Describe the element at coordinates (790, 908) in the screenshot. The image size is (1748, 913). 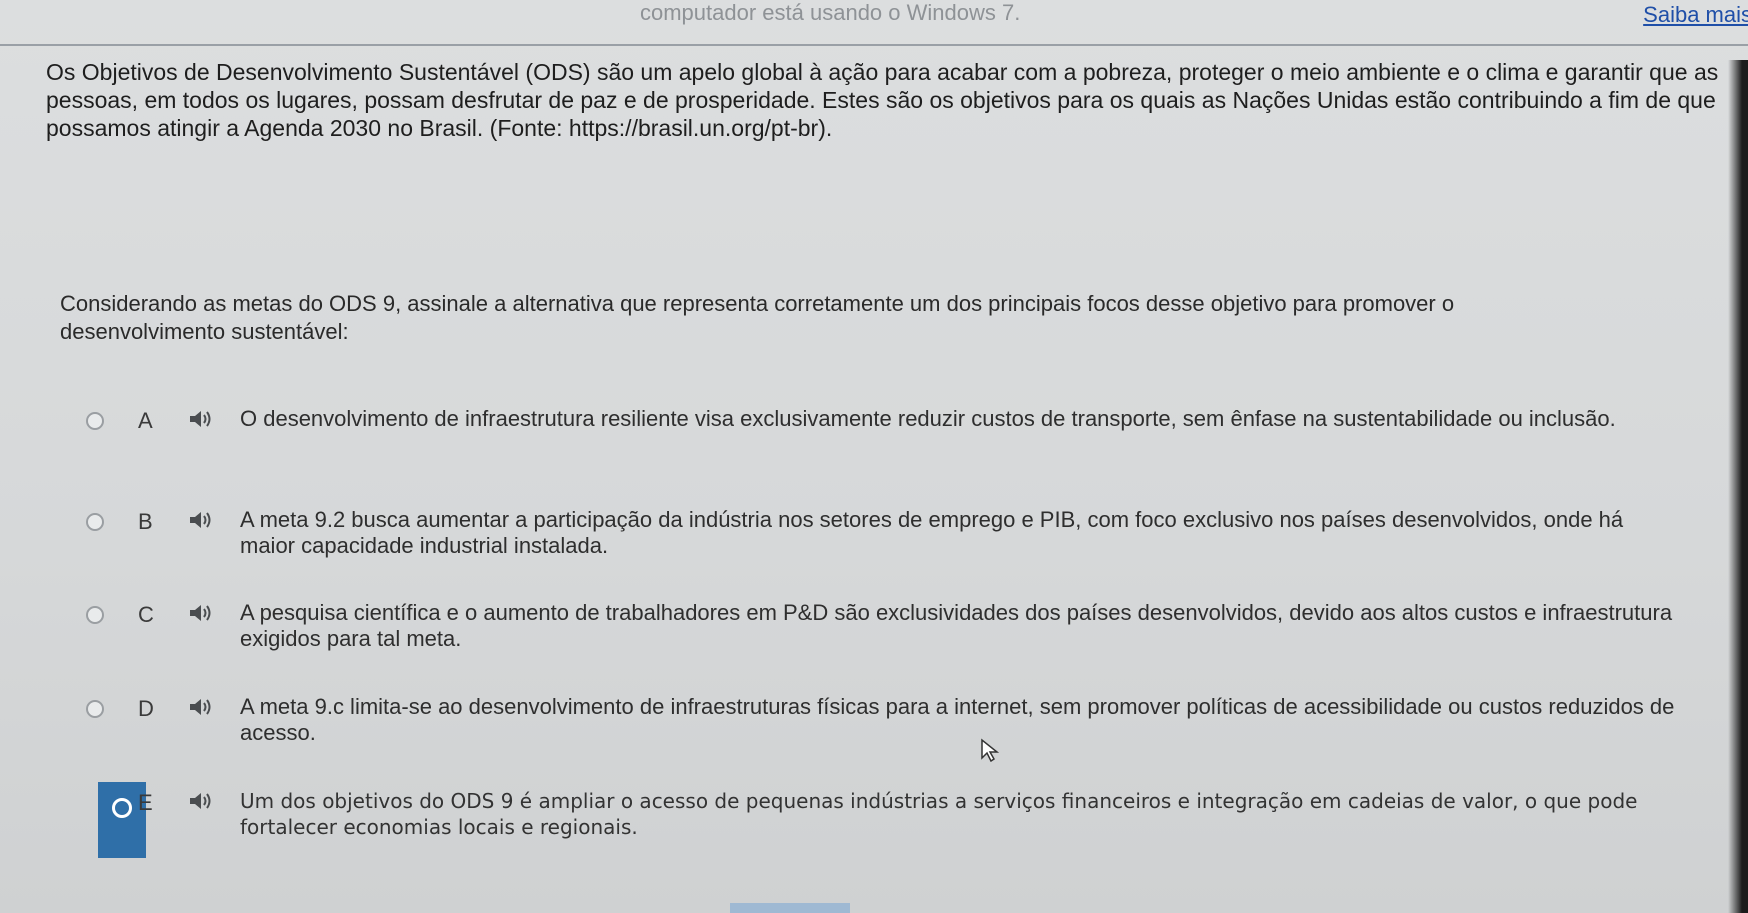
I see `bottom-scroll-indicator` at that location.